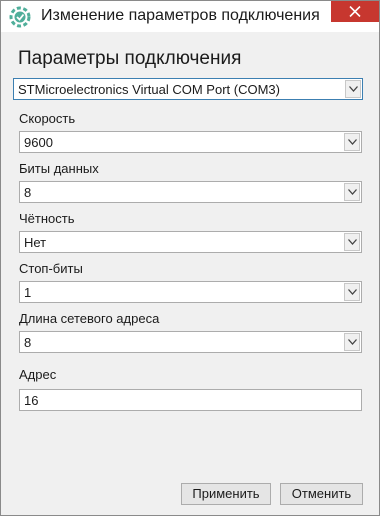  Describe the element at coordinates (38, 142) in the screenshot. I see `speed-select-value: 9600` at that location.